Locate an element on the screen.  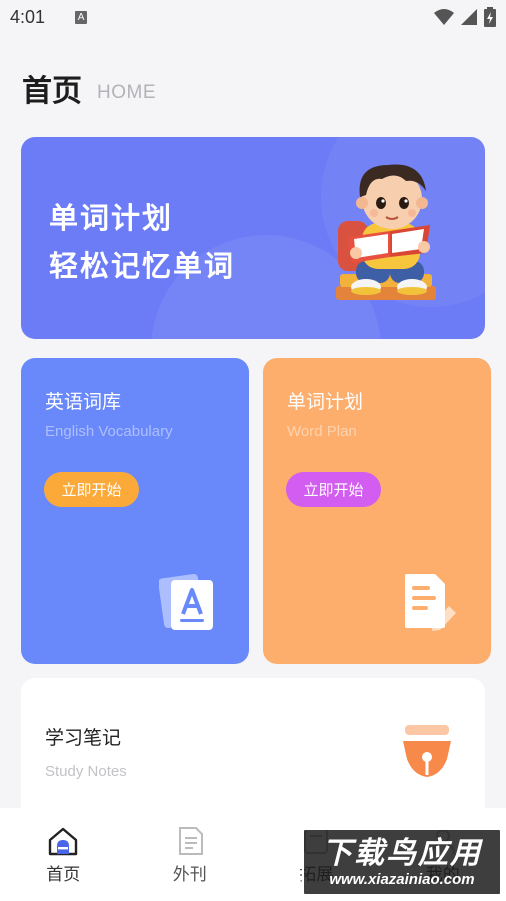
pen-nib-icon is located at coordinates (427, 751).